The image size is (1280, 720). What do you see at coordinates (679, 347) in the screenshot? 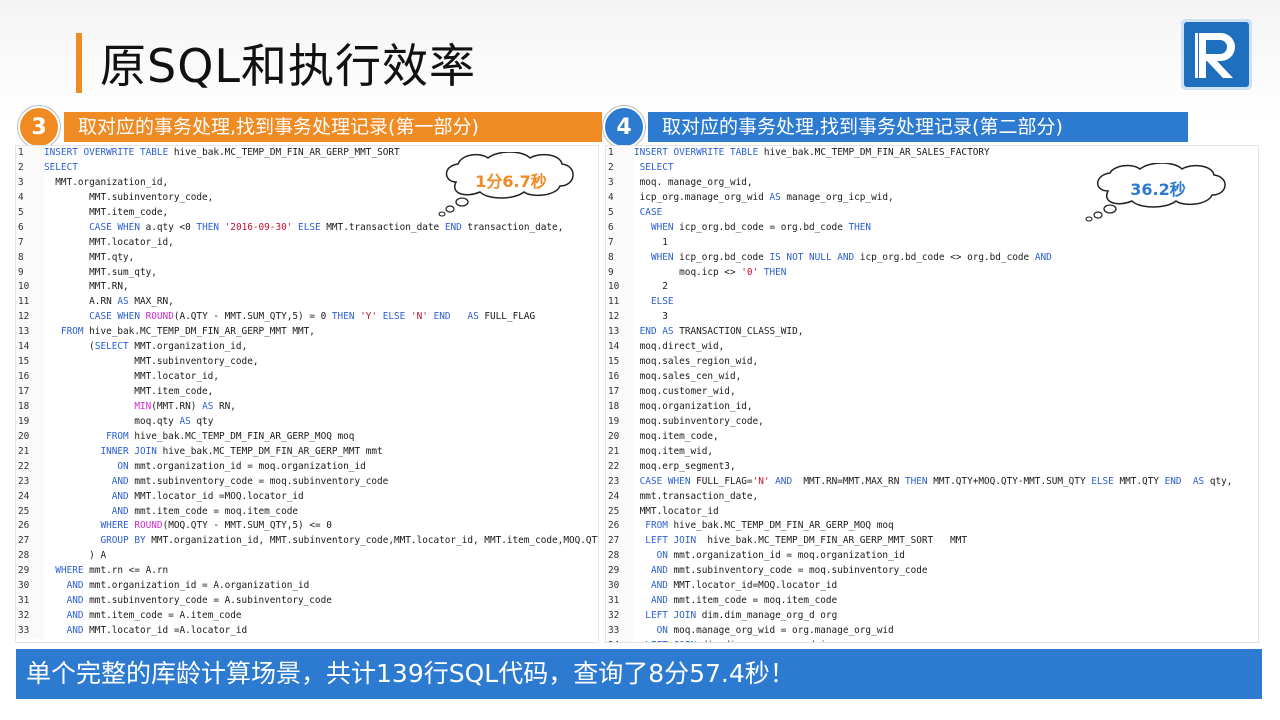
I see `code-text: moq.direct_wid,` at bounding box center [679, 347].